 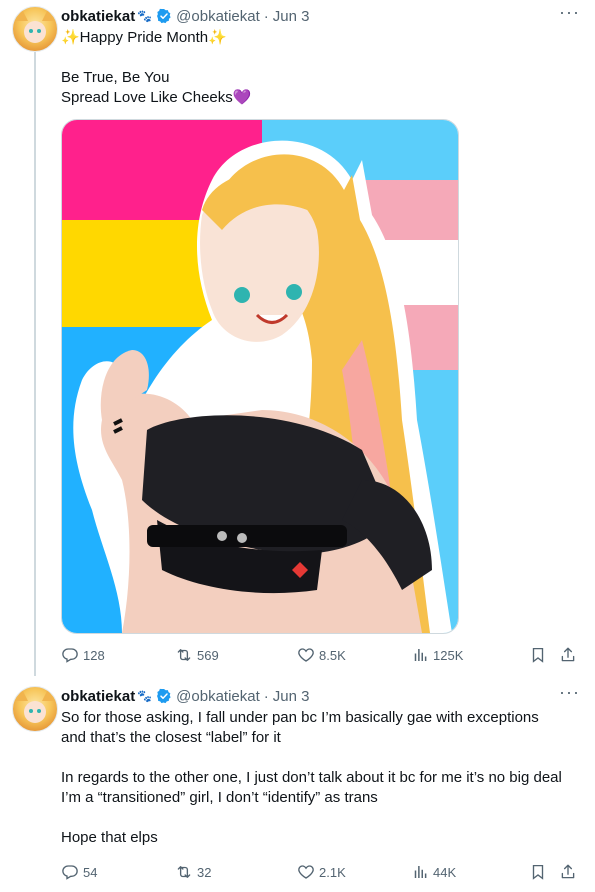 What do you see at coordinates (204, 872) in the screenshot?
I see `retweet-count: 32` at bounding box center [204, 872].